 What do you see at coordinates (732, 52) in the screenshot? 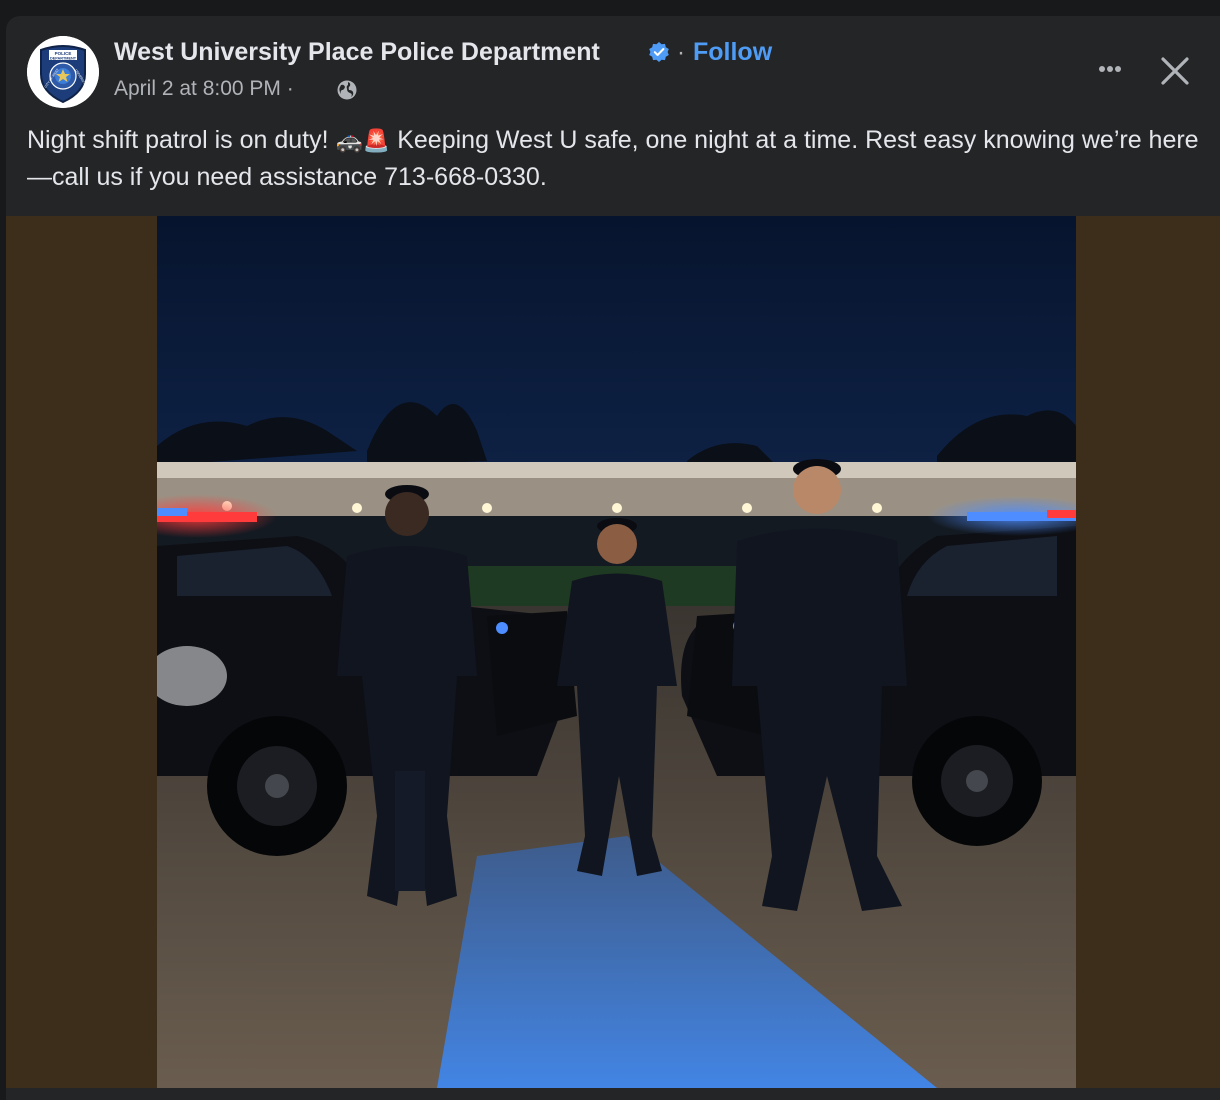
I see `follow-button: Follow` at bounding box center [732, 52].